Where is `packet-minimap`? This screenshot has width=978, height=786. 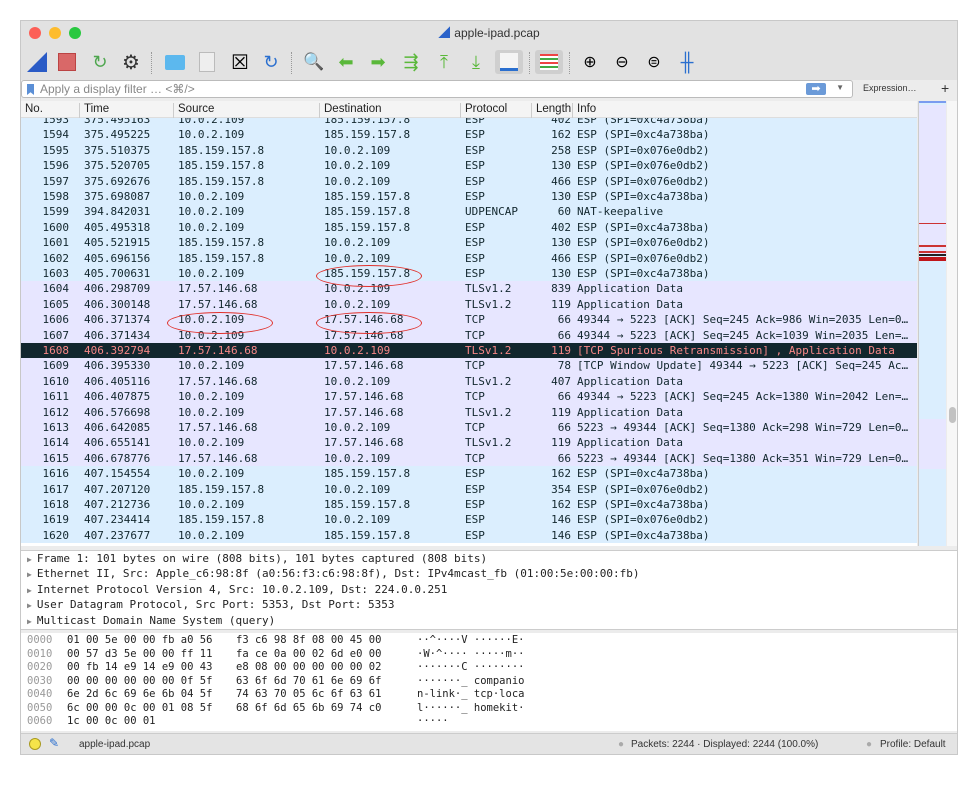 packet-minimap is located at coordinates (932, 323).